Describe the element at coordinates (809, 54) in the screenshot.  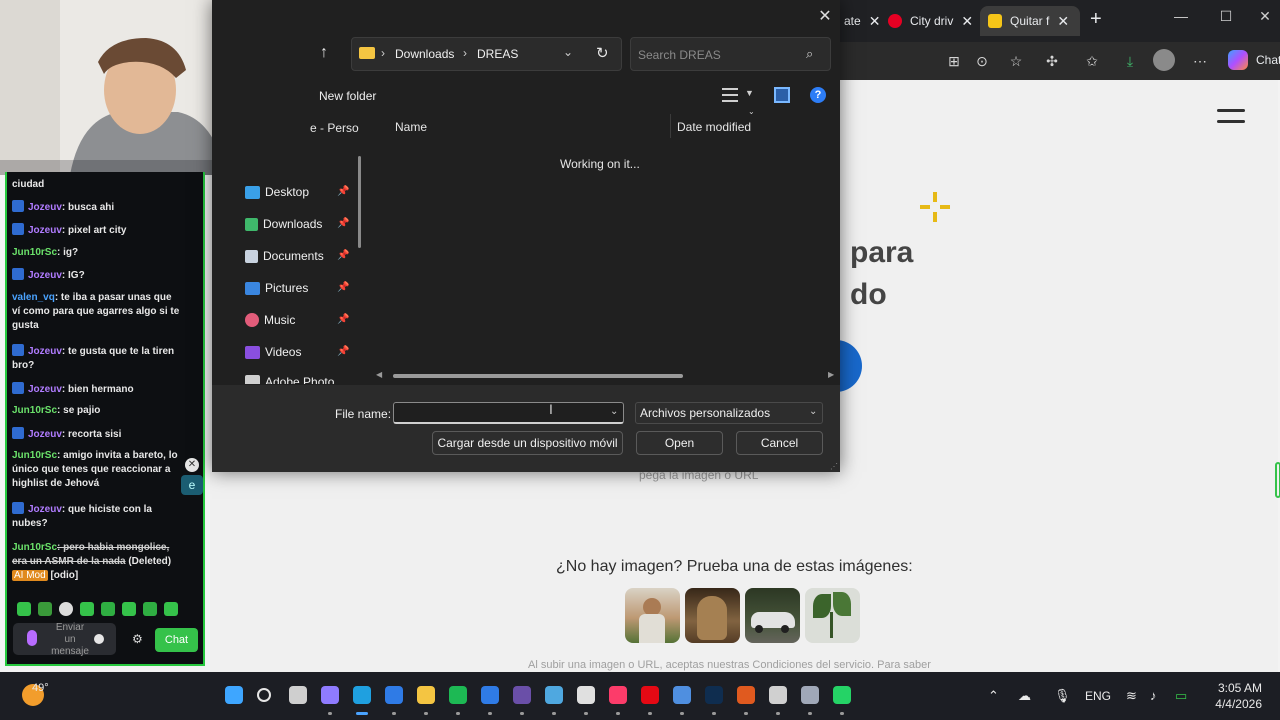
I see `search-icon: ⌕` at that location.